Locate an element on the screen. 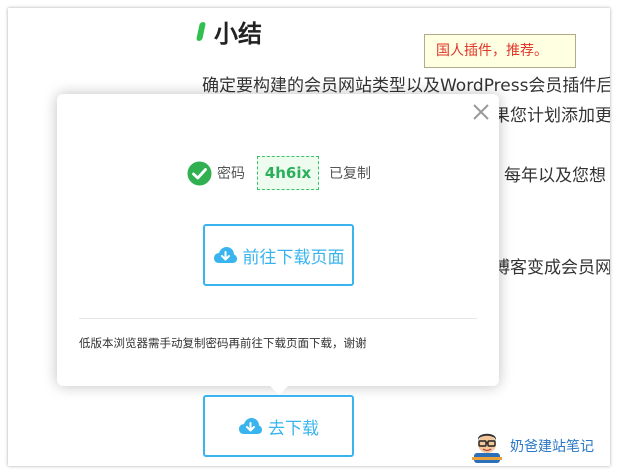 This screenshot has width=621, height=476. brand-watermark: 奶爸建站笔记 is located at coordinates (532, 446).